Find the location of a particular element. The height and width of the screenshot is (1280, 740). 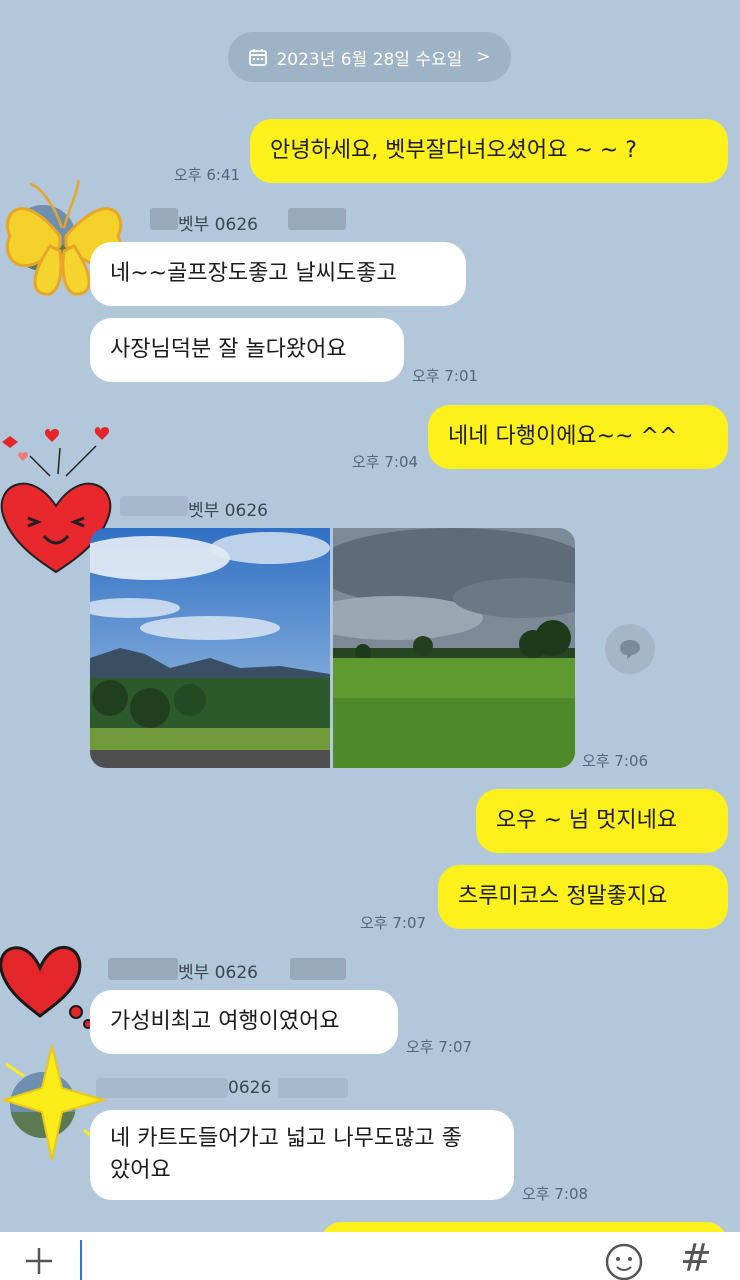

chat-bubble-me: 안녕하세요, 벳부잘다녀오셨어요 ~ ~ ? is located at coordinates (489, 151).